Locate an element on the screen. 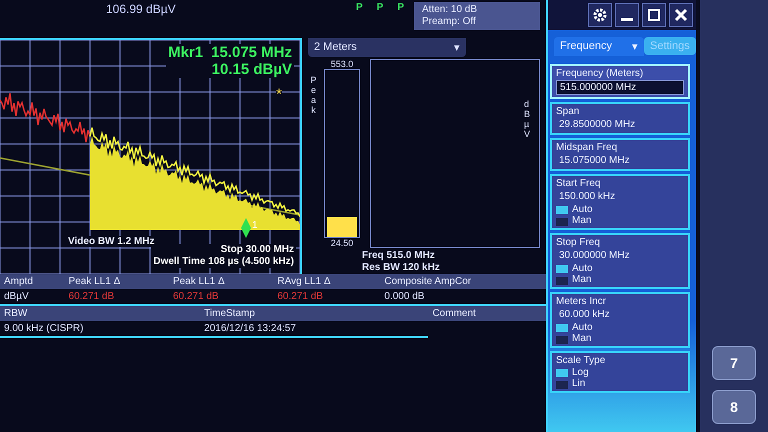  maximize-icon is located at coordinates (654, 15).